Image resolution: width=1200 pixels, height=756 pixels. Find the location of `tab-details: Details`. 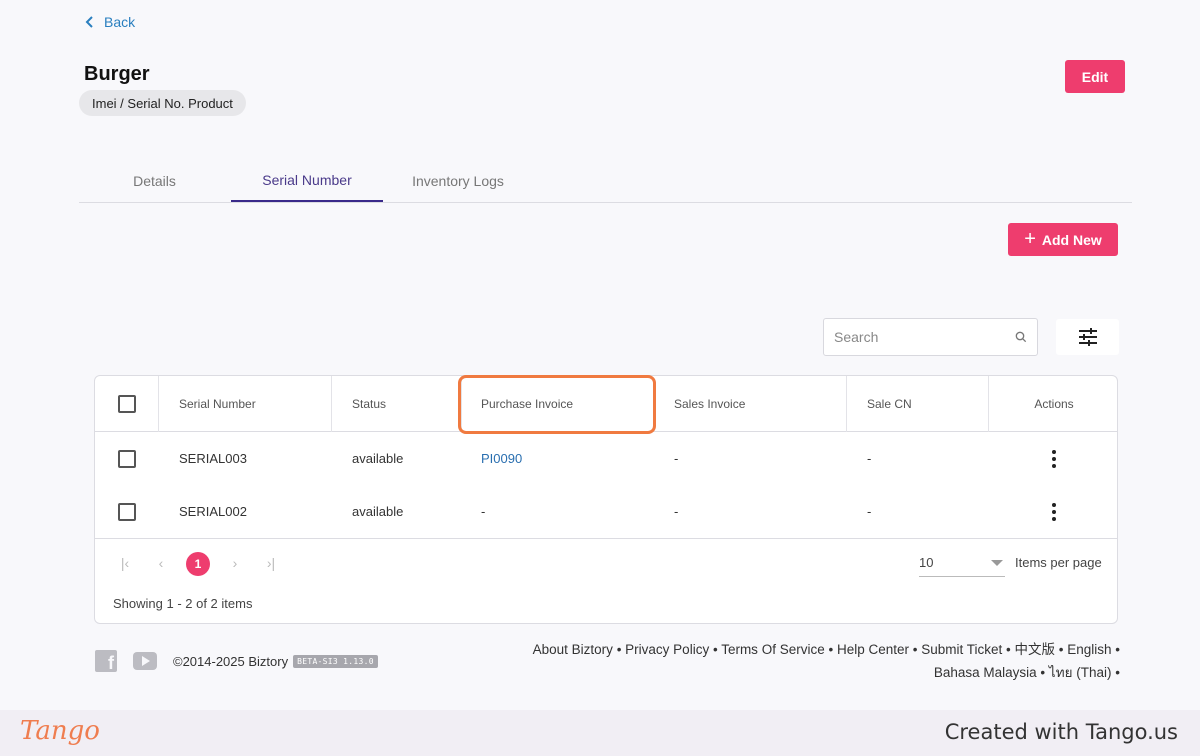

tab-details: Details is located at coordinates (154, 181).